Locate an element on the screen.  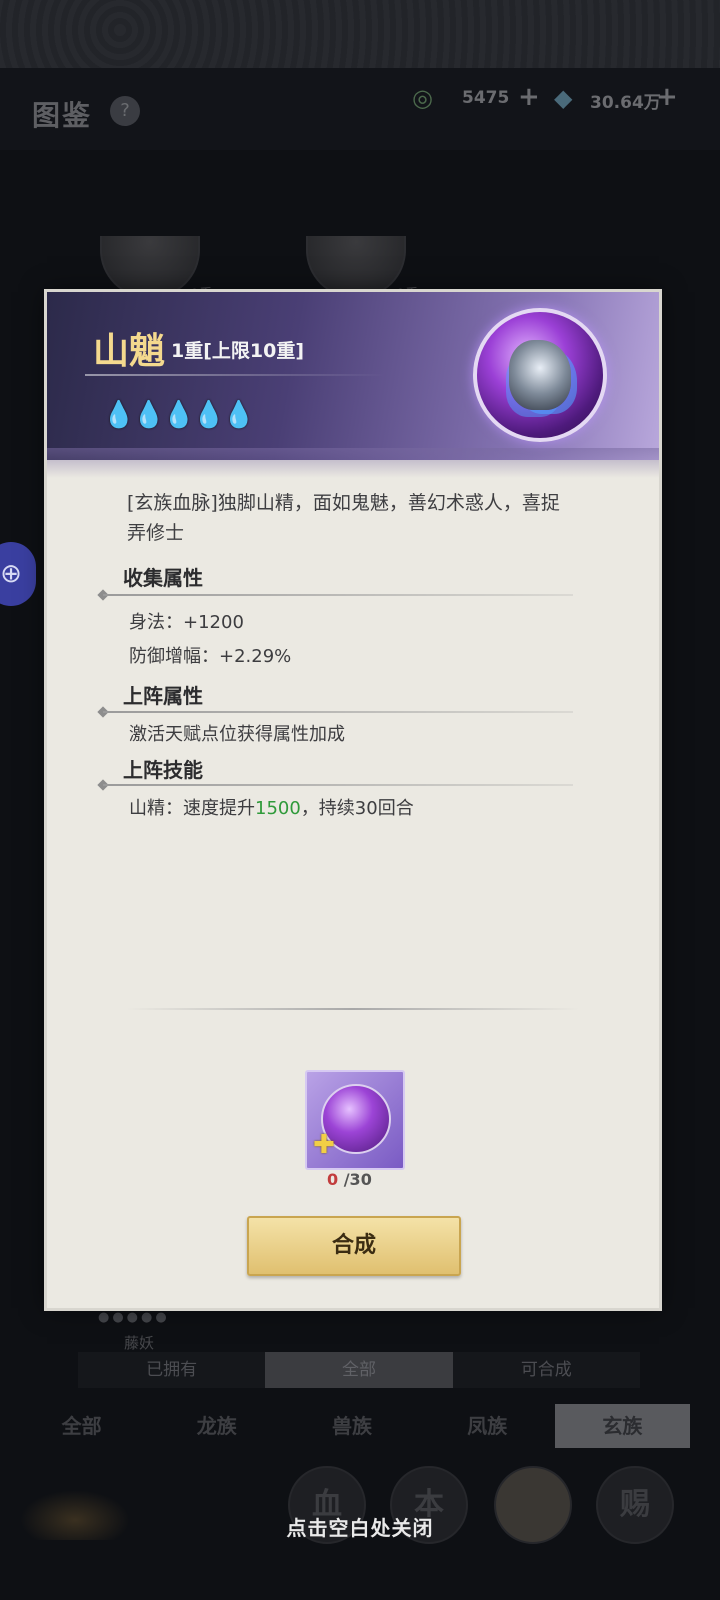
drop-rating: 💧 💧 💧 💧 💧 is located at coordinates (179, 415).